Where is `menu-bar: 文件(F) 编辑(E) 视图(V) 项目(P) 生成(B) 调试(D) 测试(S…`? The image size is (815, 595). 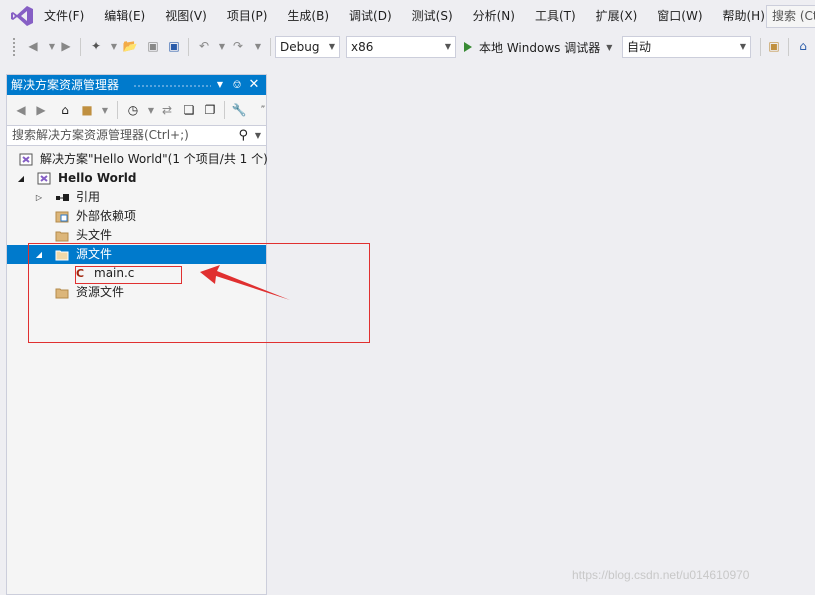 menu-bar: 文件(F) 编辑(E) 视图(V) 项目(P) 生成(B) 调试(D) 测试(S… is located at coordinates (407, 16).